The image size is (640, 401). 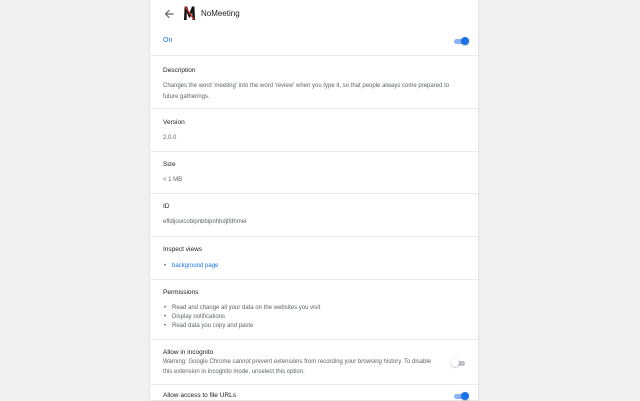 I want to click on enable-row: On, so click(x=314, y=41).